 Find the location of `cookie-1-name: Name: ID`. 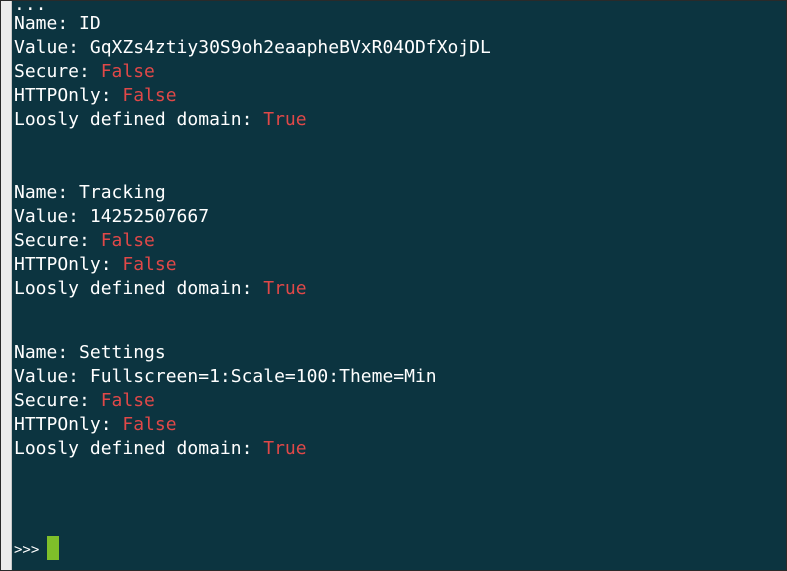

cookie-1-name: Name: ID is located at coordinates (57, 23).